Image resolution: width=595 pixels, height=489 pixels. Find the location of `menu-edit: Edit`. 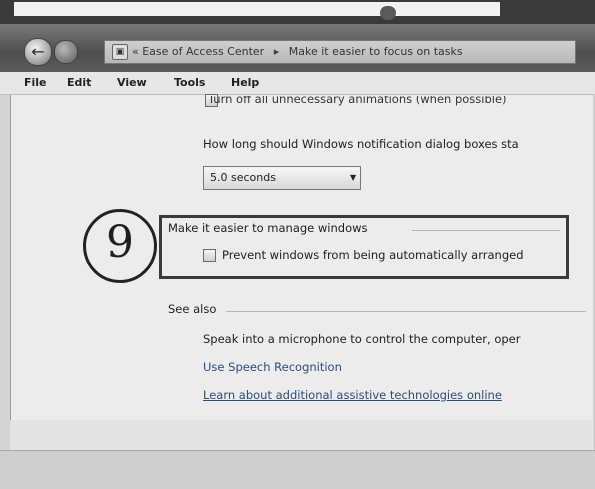

menu-edit: Edit is located at coordinates (79, 82).